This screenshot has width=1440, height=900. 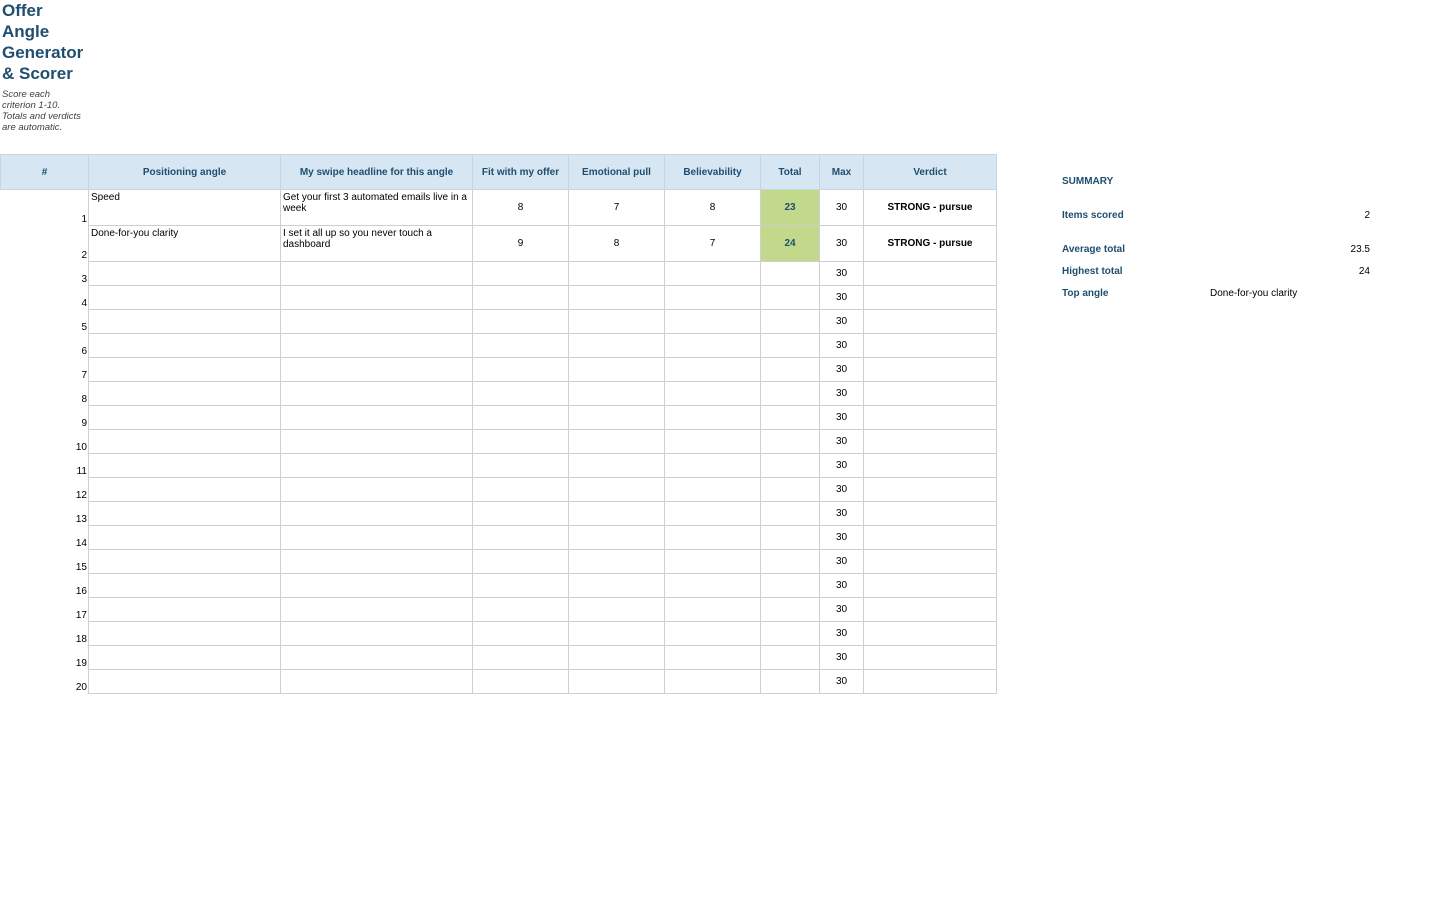 What do you see at coordinates (184, 243) in the screenshot?
I see `positioning-angle-cell: Done-for-you clarity` at bounding box center [184, 243].